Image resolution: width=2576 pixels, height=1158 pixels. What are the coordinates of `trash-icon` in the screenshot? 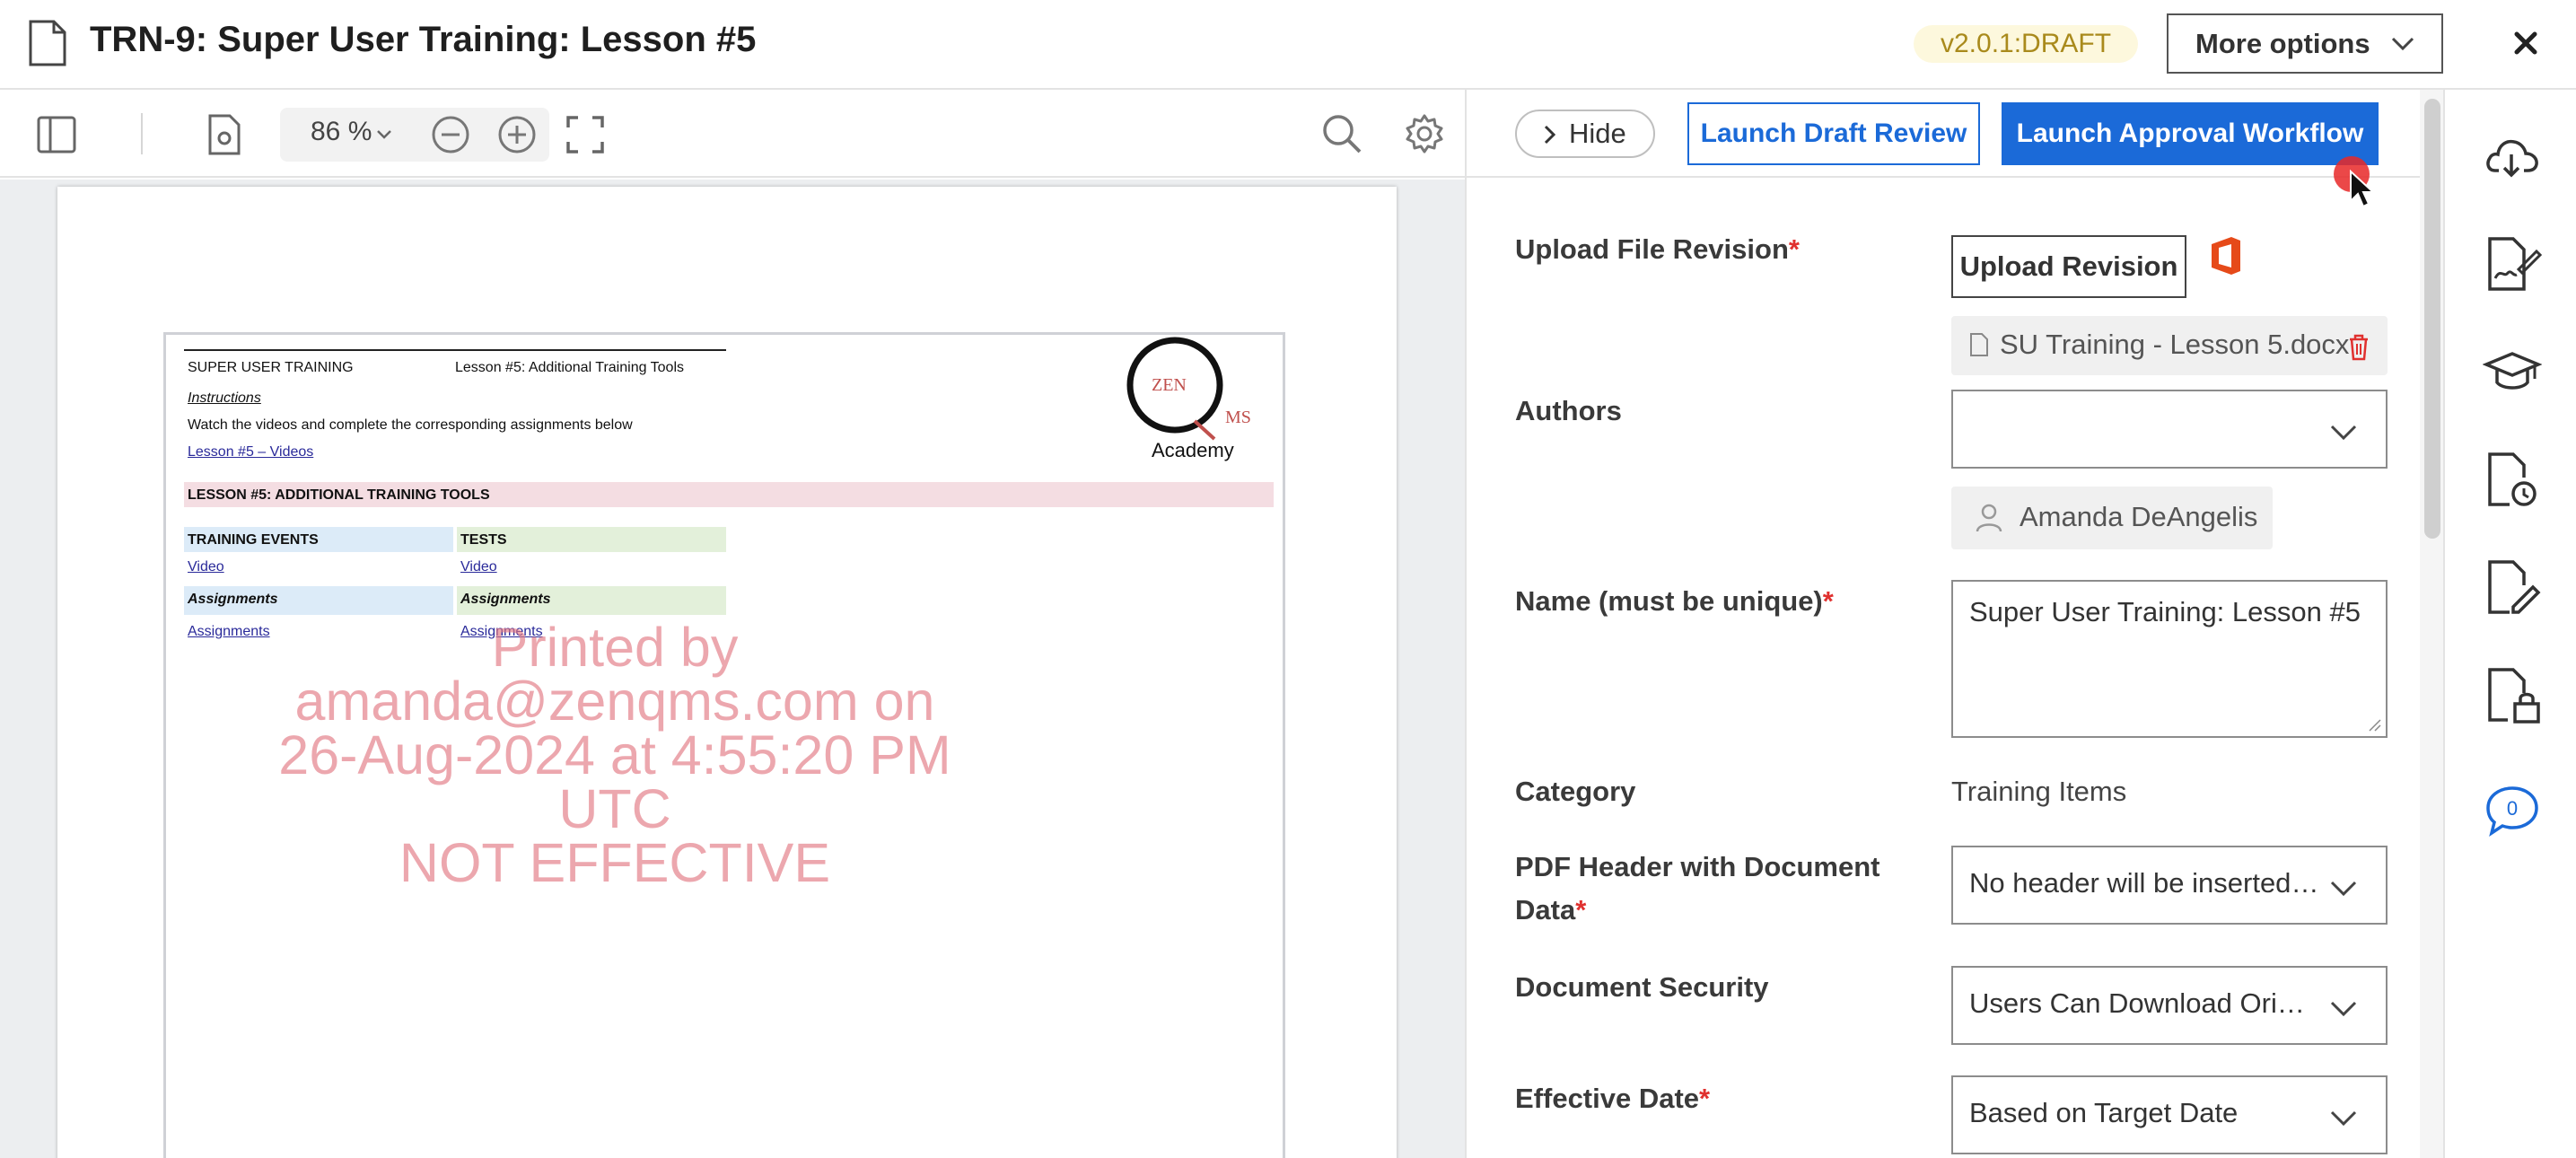 It's located at (2358, 346).